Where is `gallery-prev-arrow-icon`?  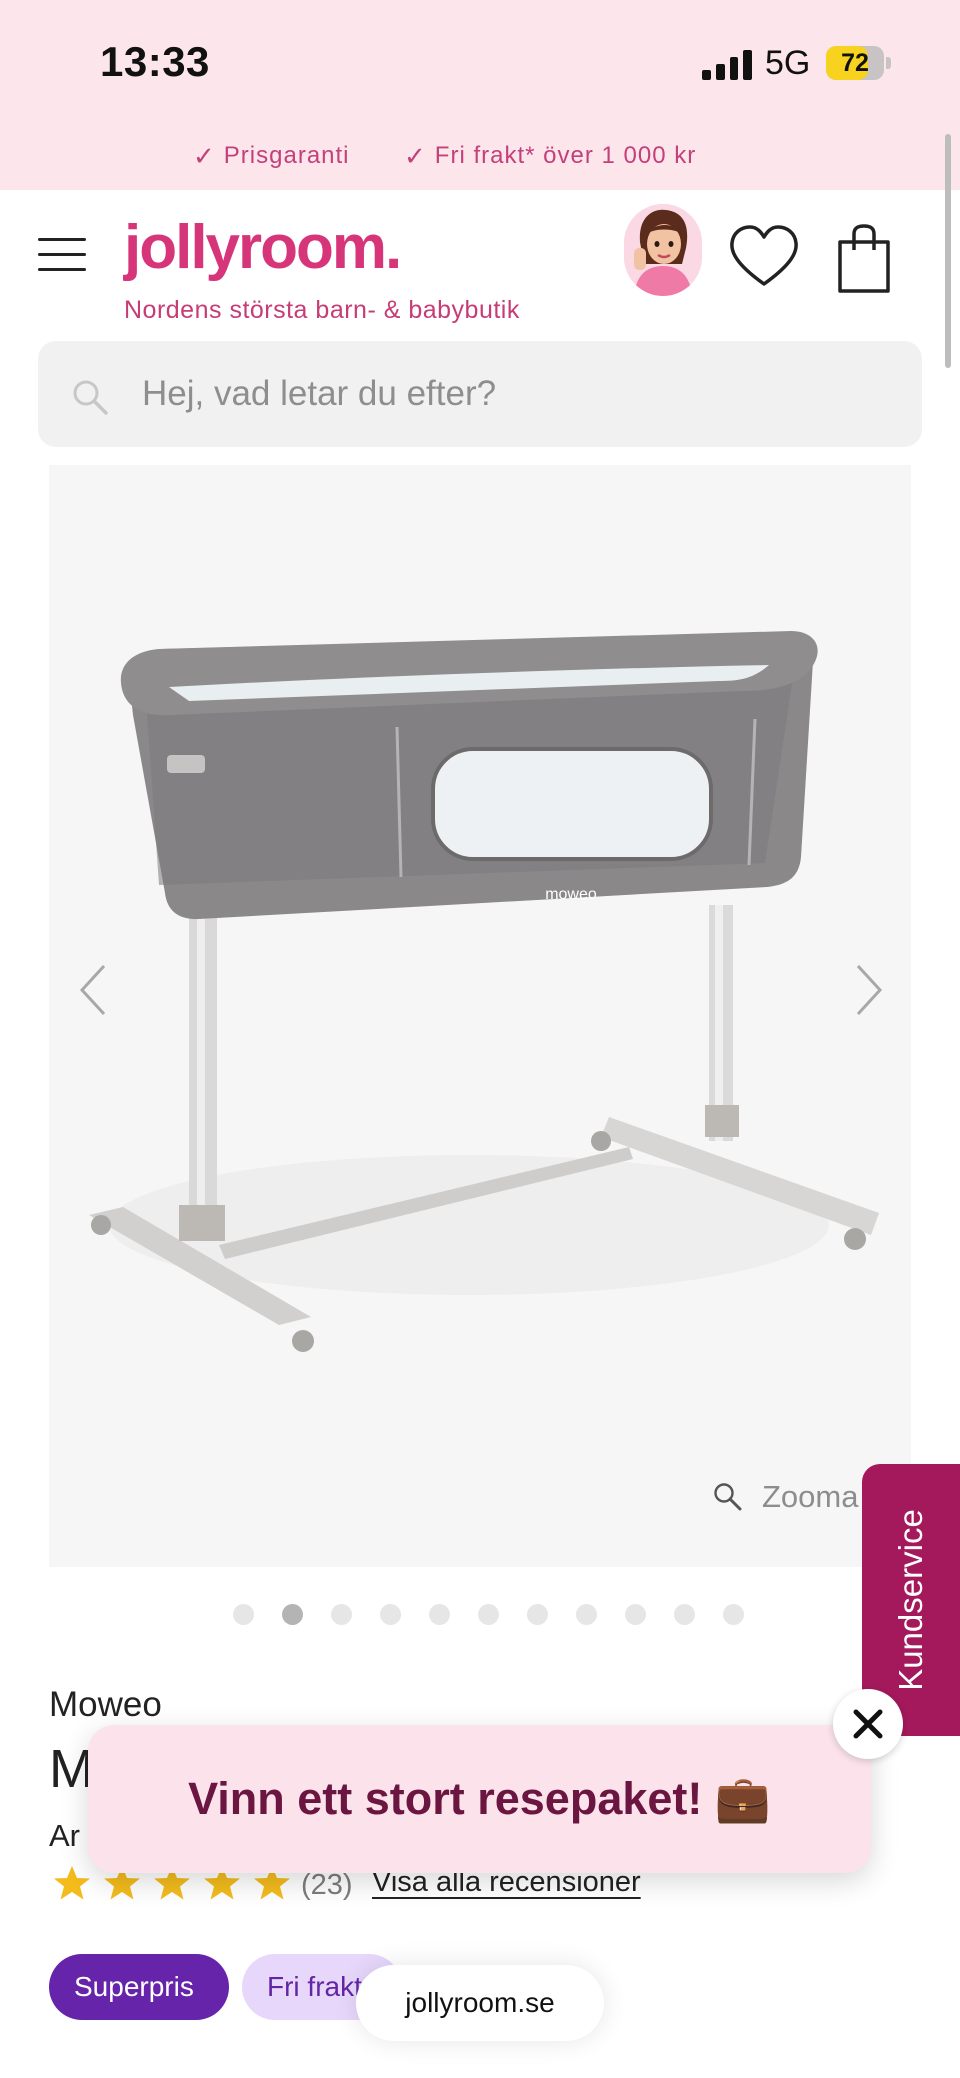 gallery-prev-arrow-icon is located at coordinates (94, 990).